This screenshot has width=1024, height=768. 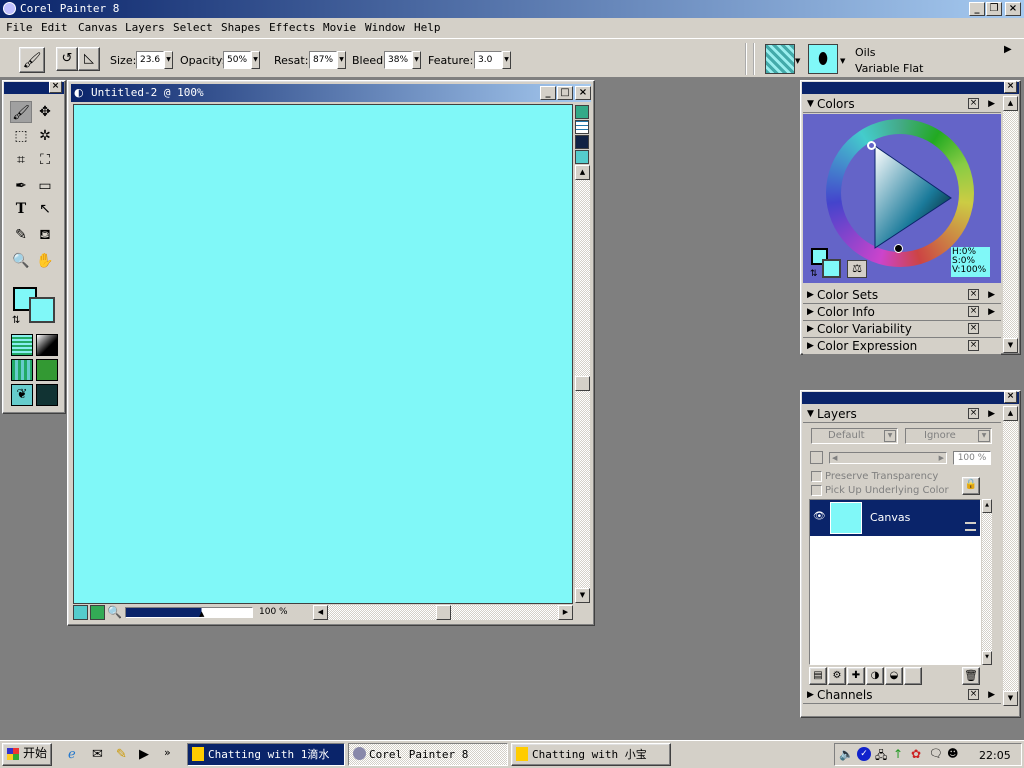 I want to click on menu-layers: Layers, so click(x=145, y=27).